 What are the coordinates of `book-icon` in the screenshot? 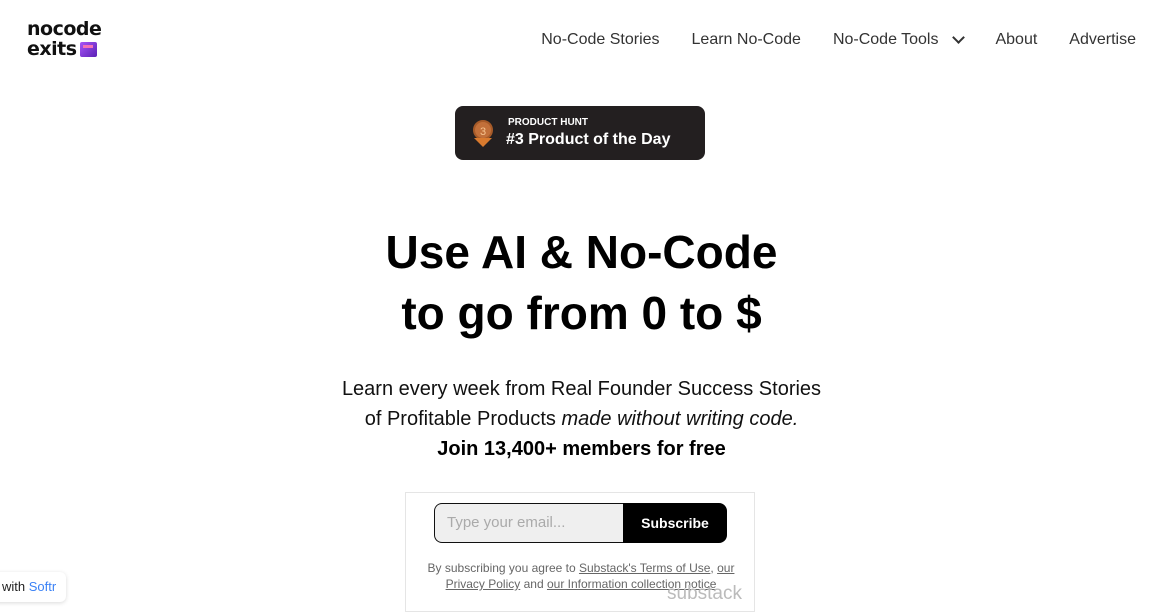 It's located at (88, 49).